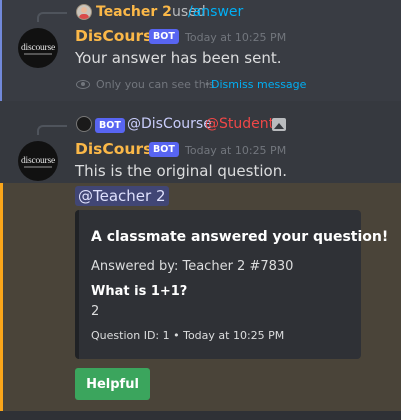  I want to click on helpful-button: Helpful, so click(112, 384).